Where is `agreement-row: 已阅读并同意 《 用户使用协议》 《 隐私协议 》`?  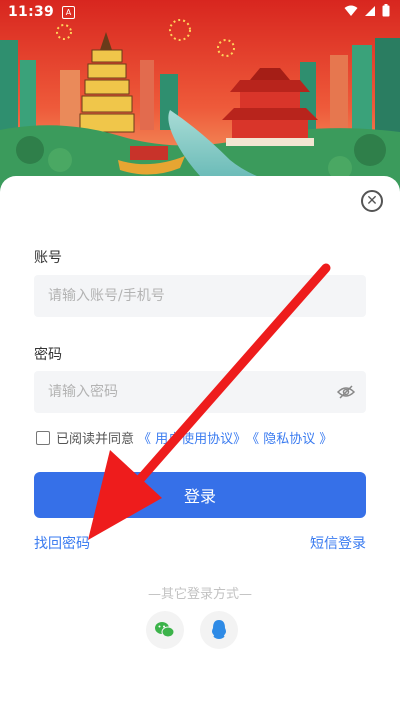
agreement-row: 已阅读并同意 《 用户使用协议》 《 隐私协议 》 is located at coordinates (184, 437).